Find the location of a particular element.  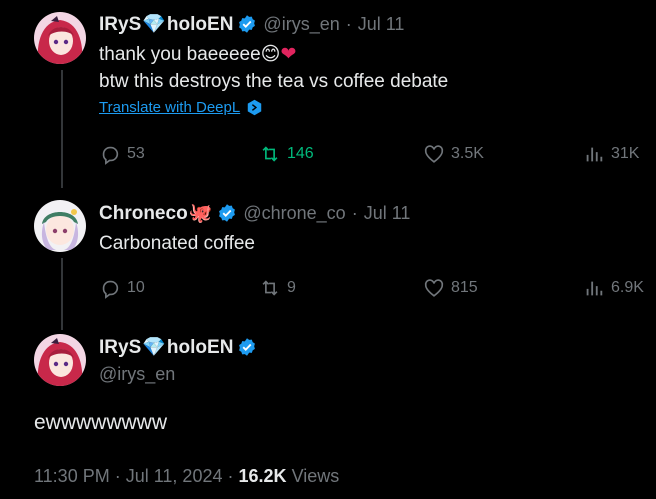

translate-row: Translate with DeepL is located at coordinates (181, 107).